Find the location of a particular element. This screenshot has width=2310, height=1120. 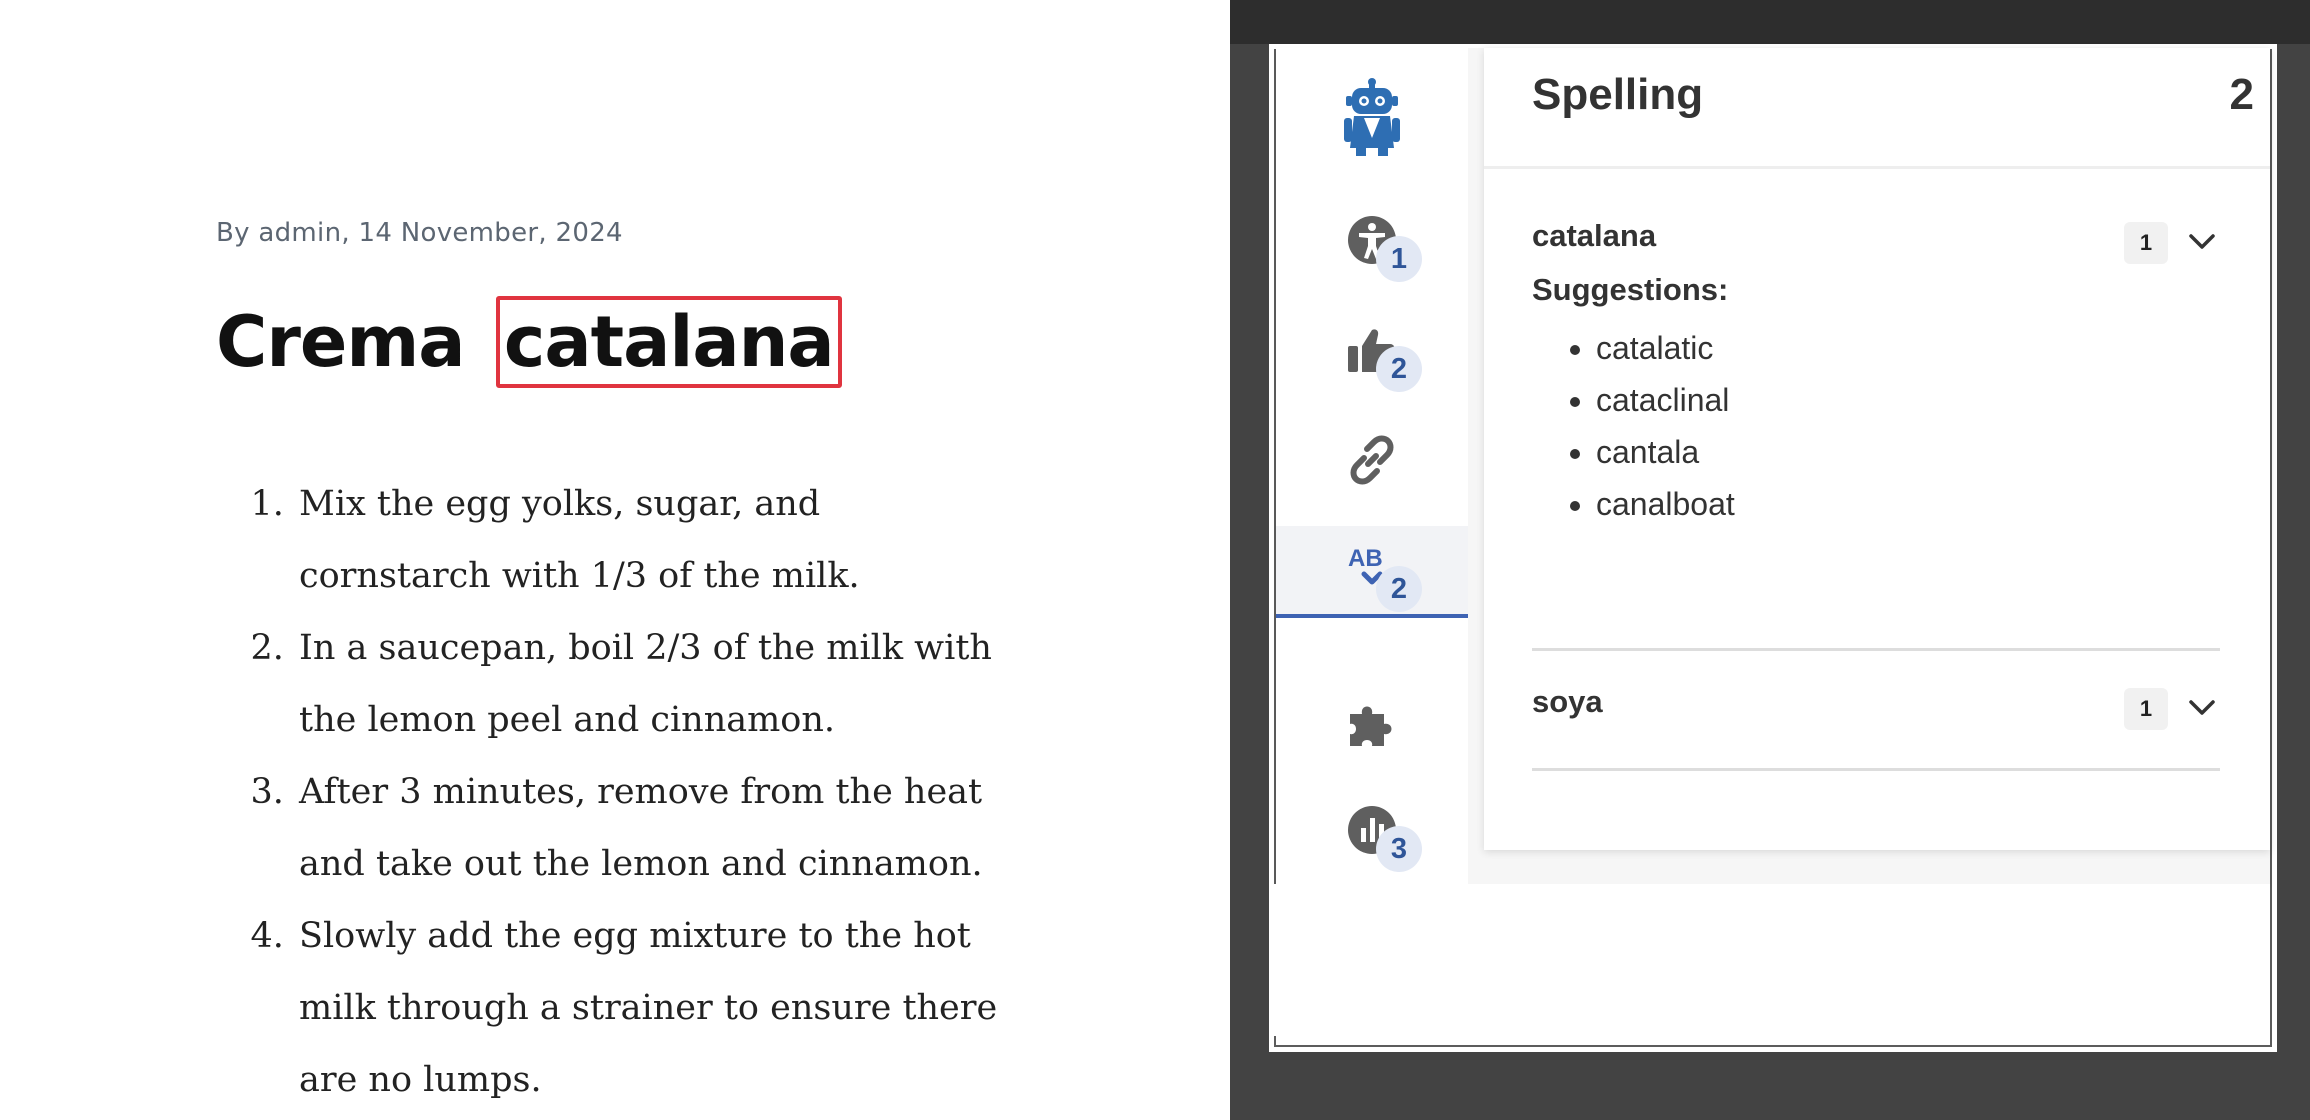

suggestions-label: Suggestions: is located at coordinates (1630, 289).